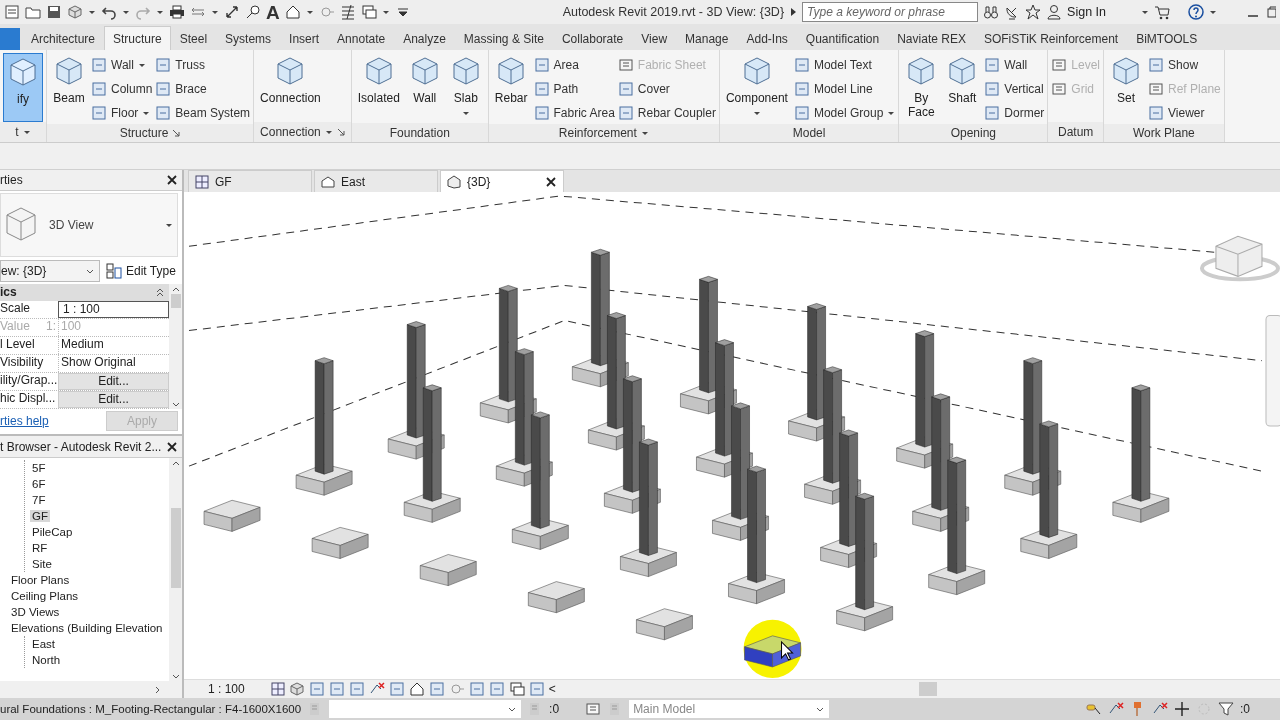  Describe the element at coordinates (1182, 709) in the screenshot. I see `move-icon` at that location.